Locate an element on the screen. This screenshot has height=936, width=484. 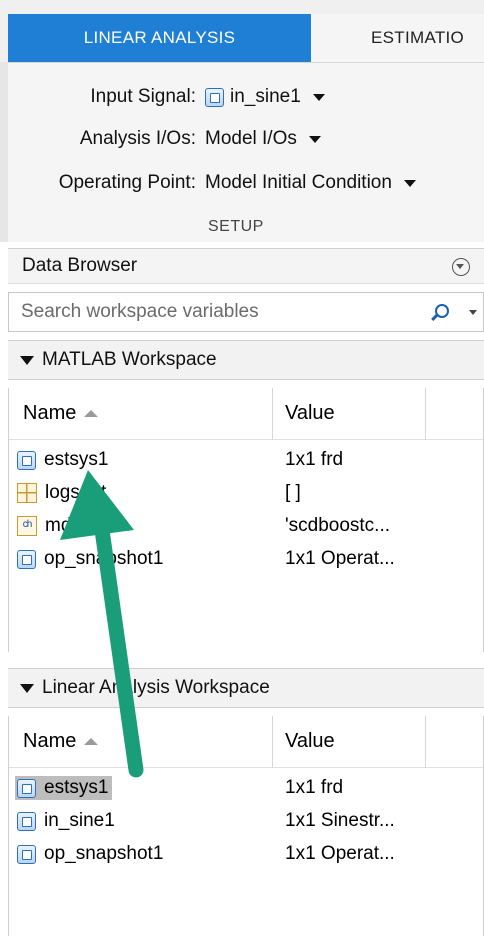
input-signal-value: in_sine1 is located at coordinates (265, 96).